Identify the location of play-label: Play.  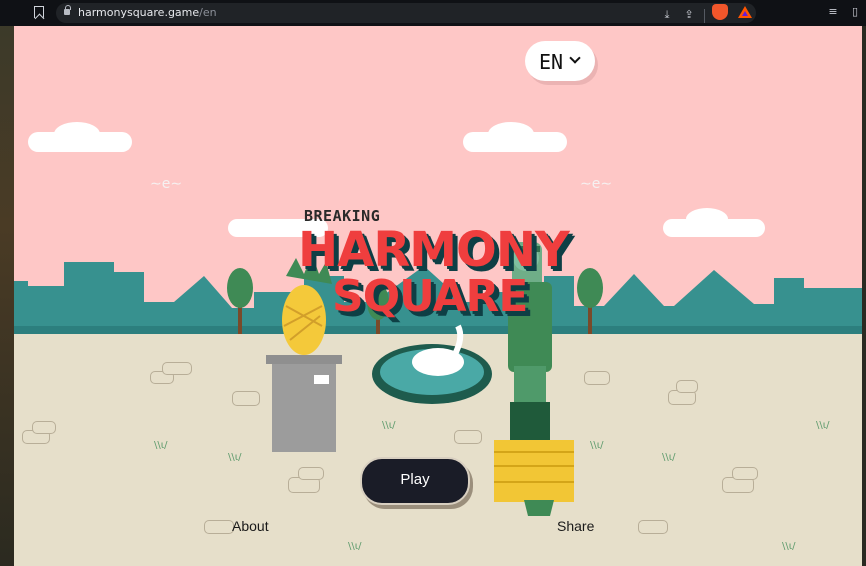
(415, 479).